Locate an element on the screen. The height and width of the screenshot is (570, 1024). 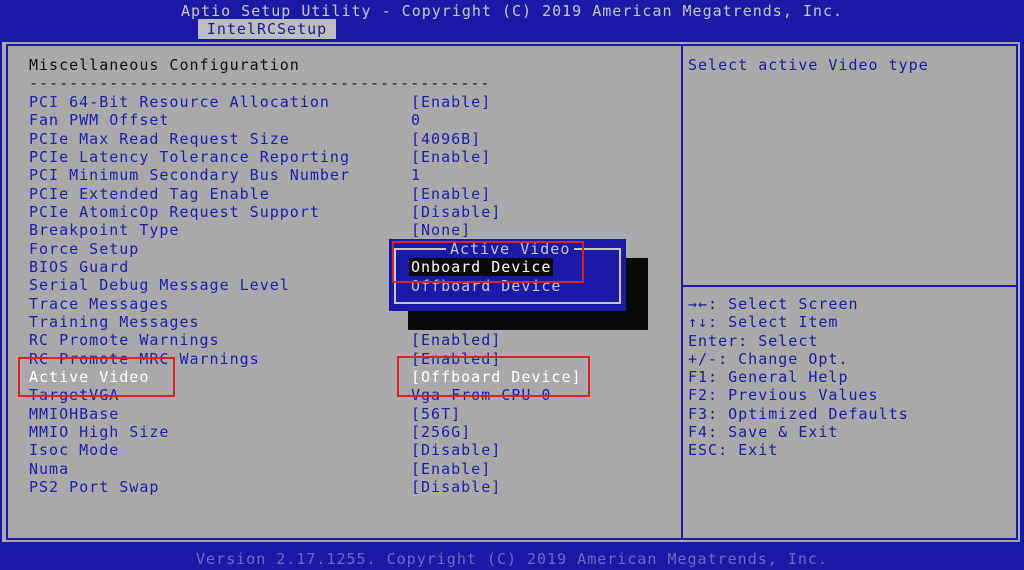
highlight-box-active-video-value is located at coordinates (493, 376).